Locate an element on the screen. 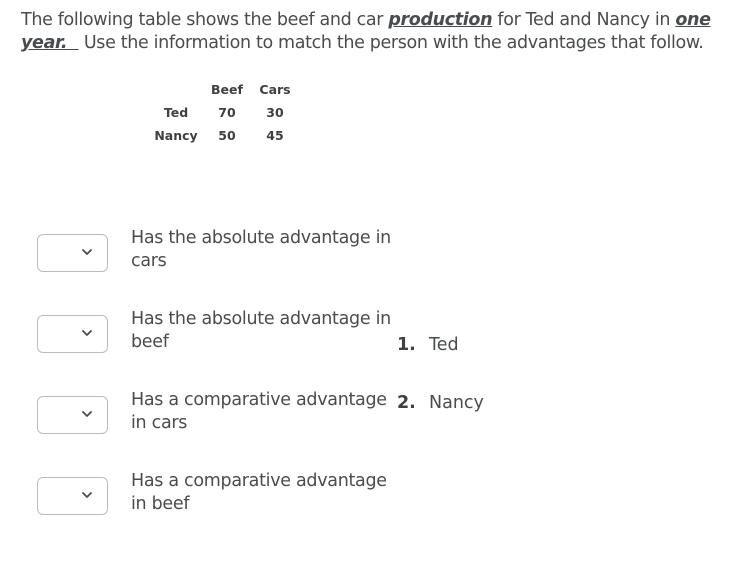  production-table: Beef Cars Ted 70 30 Nancy 50 45 is located at coordinates (224, 112).